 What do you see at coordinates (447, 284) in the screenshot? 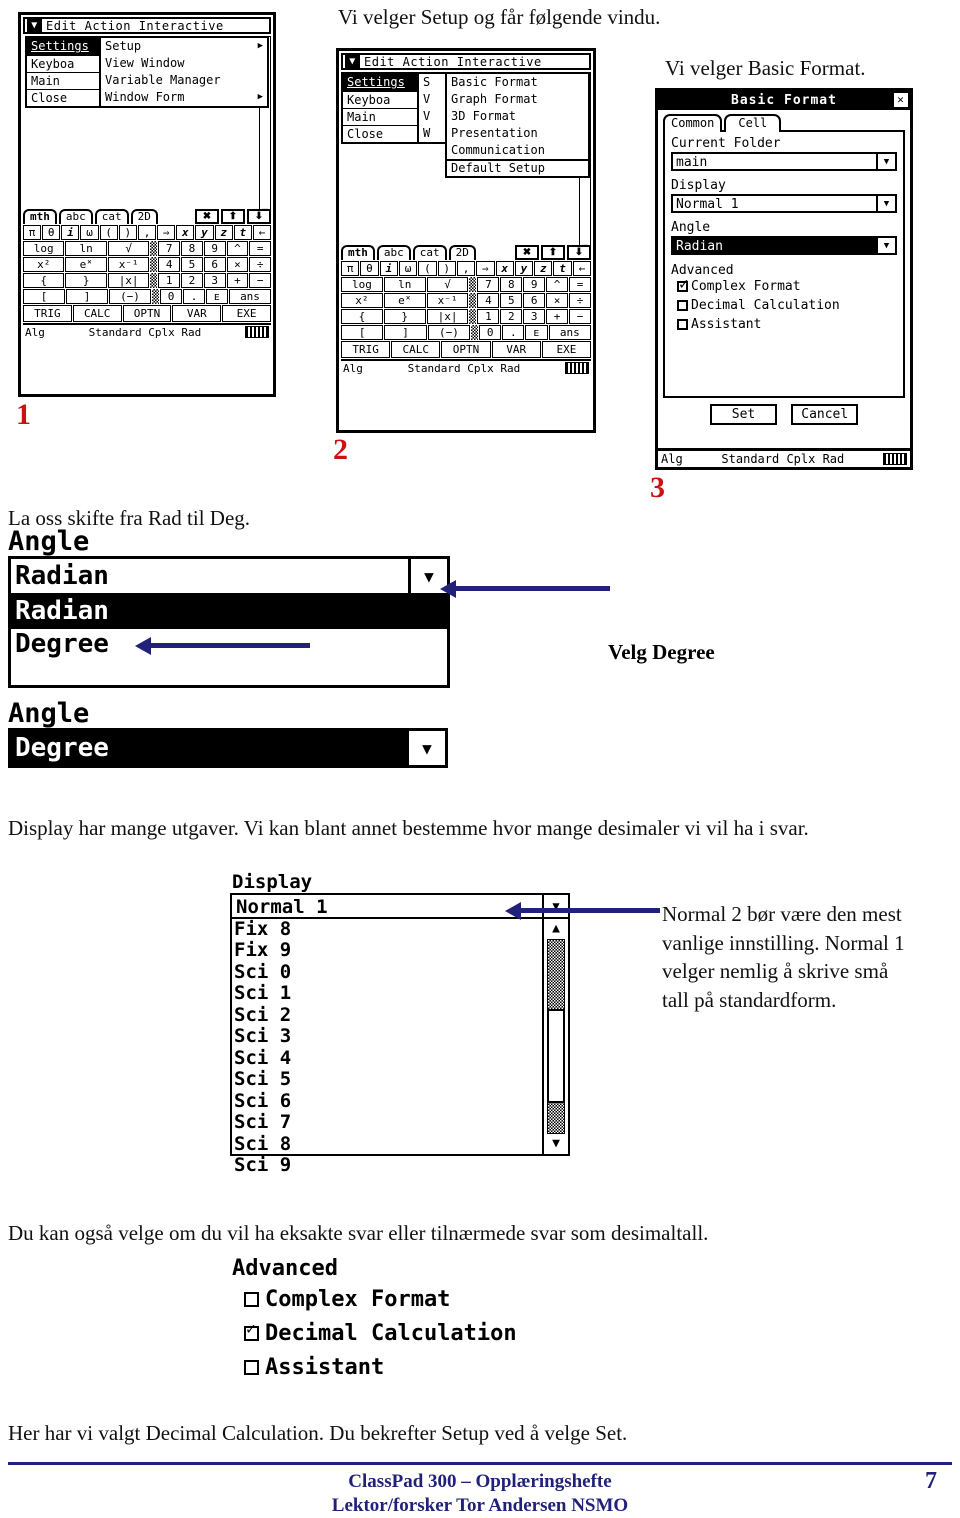
I see `key-sqrt: √` at bounding box center [447, 284].